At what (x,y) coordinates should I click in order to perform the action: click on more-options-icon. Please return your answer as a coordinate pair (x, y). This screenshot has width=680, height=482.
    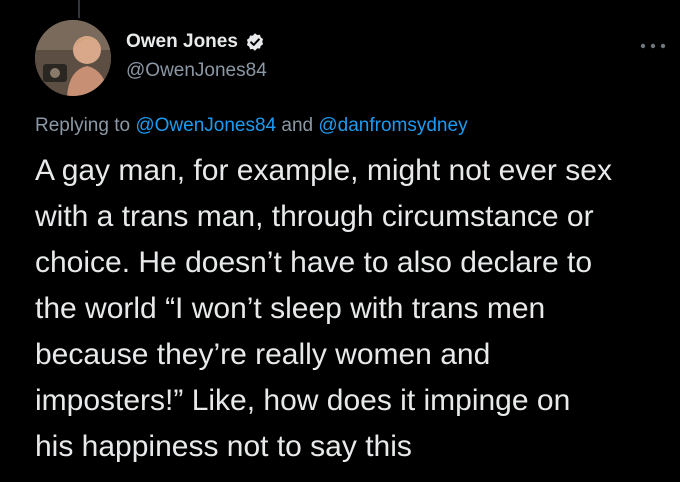
    Looking at the image, I should click on (653, 46).